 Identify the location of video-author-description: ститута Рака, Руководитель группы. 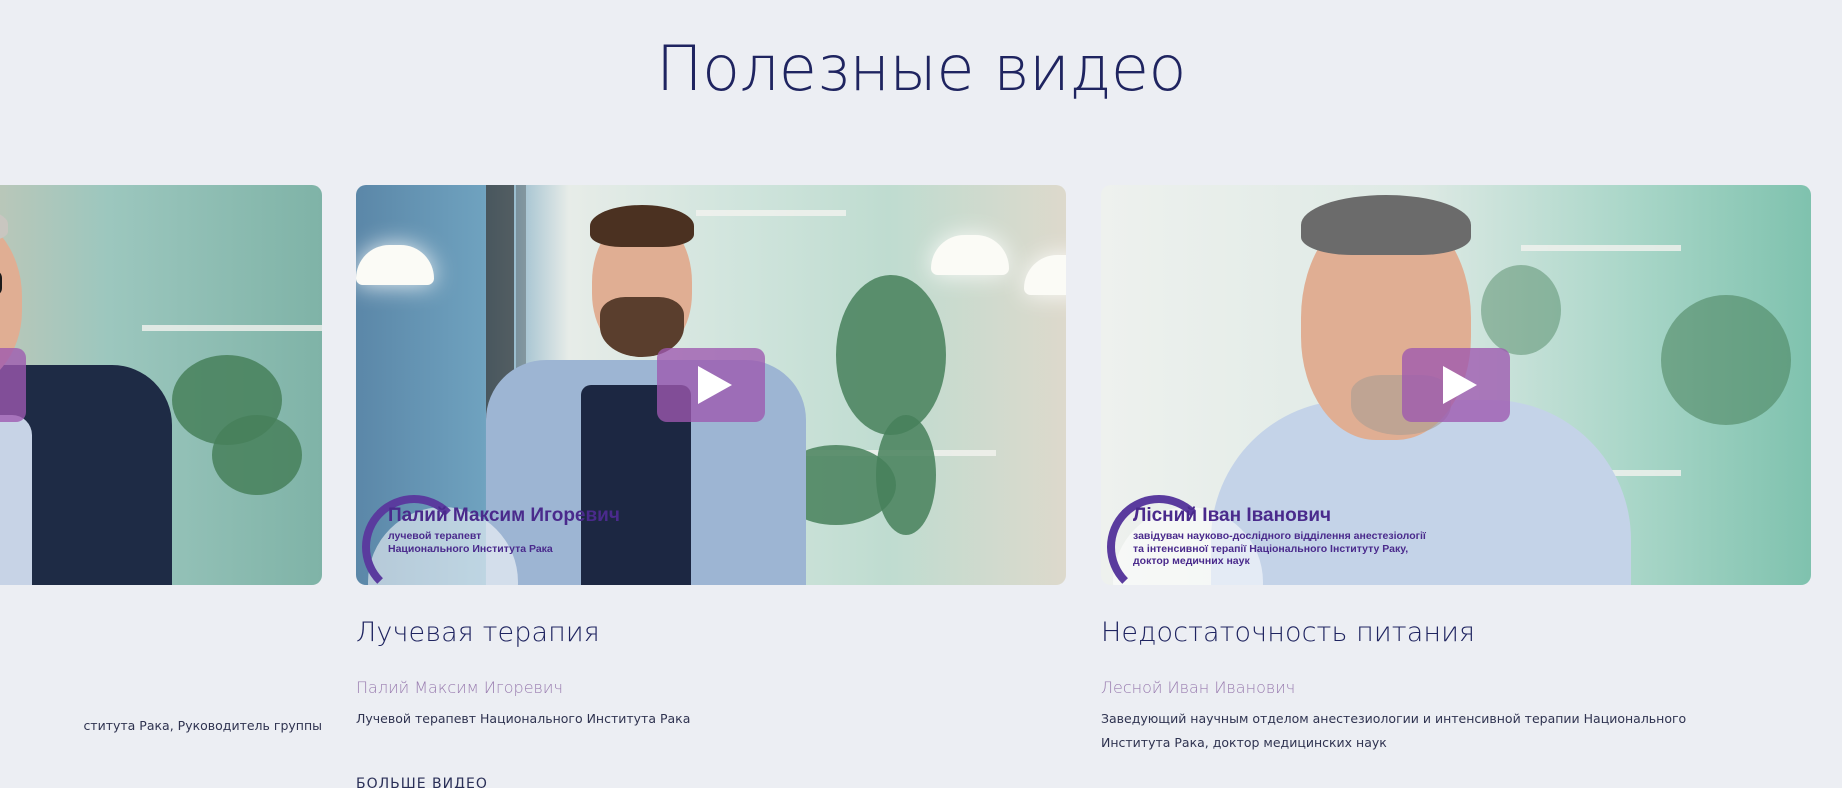
(202, 725).